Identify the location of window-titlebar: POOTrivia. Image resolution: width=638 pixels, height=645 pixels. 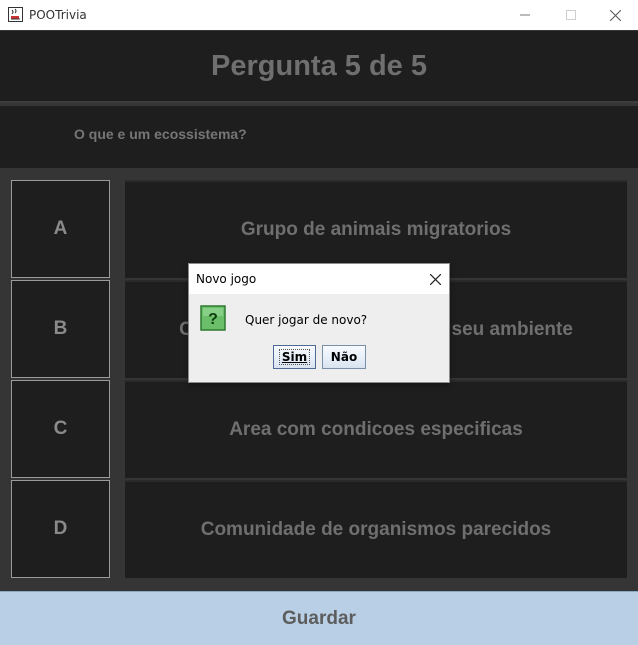
(319, 15).